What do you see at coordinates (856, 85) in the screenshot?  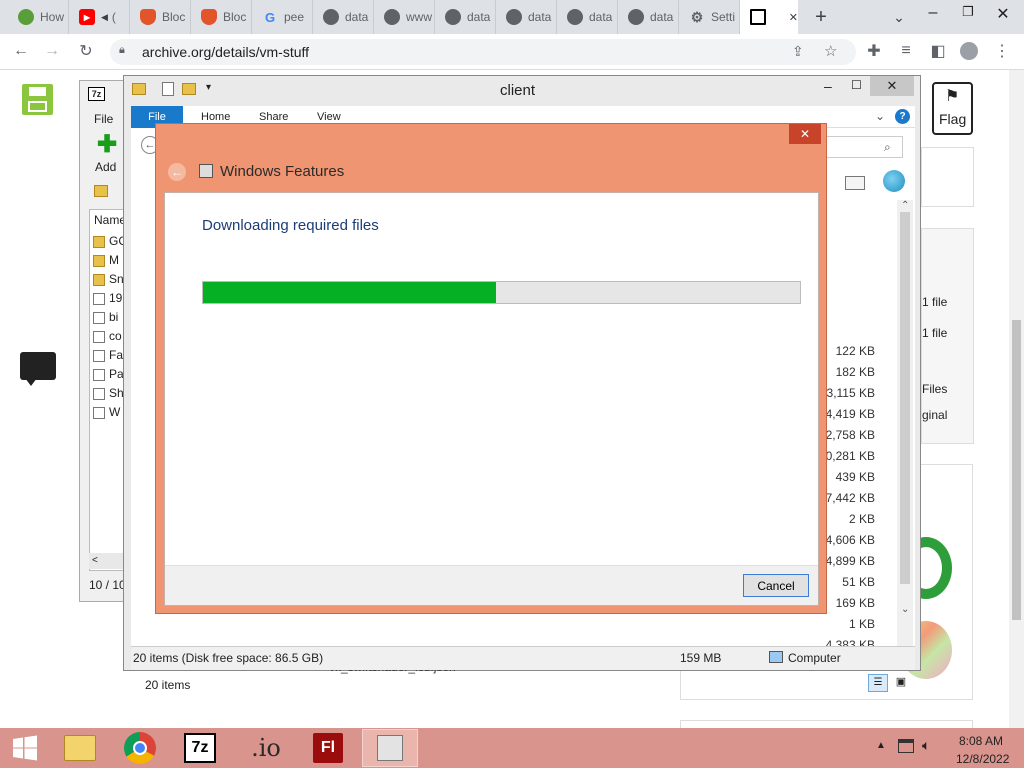 I see `explorer-maximize-icon: ☐` at bounding box center [856, 85].